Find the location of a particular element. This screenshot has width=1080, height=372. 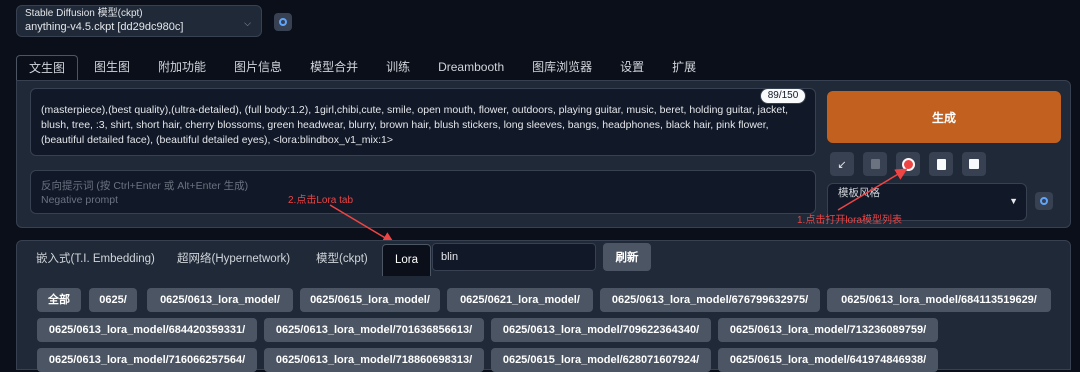

chip-folder: 0625/0615_lora_model/628071607924/ is located at coordinates (601, 360).